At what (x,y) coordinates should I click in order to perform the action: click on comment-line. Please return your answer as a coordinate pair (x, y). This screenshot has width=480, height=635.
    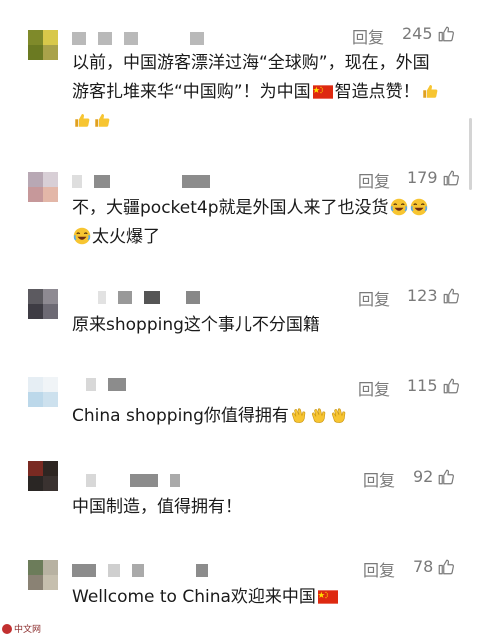
    Looking at the image, I should click on (262, 121).